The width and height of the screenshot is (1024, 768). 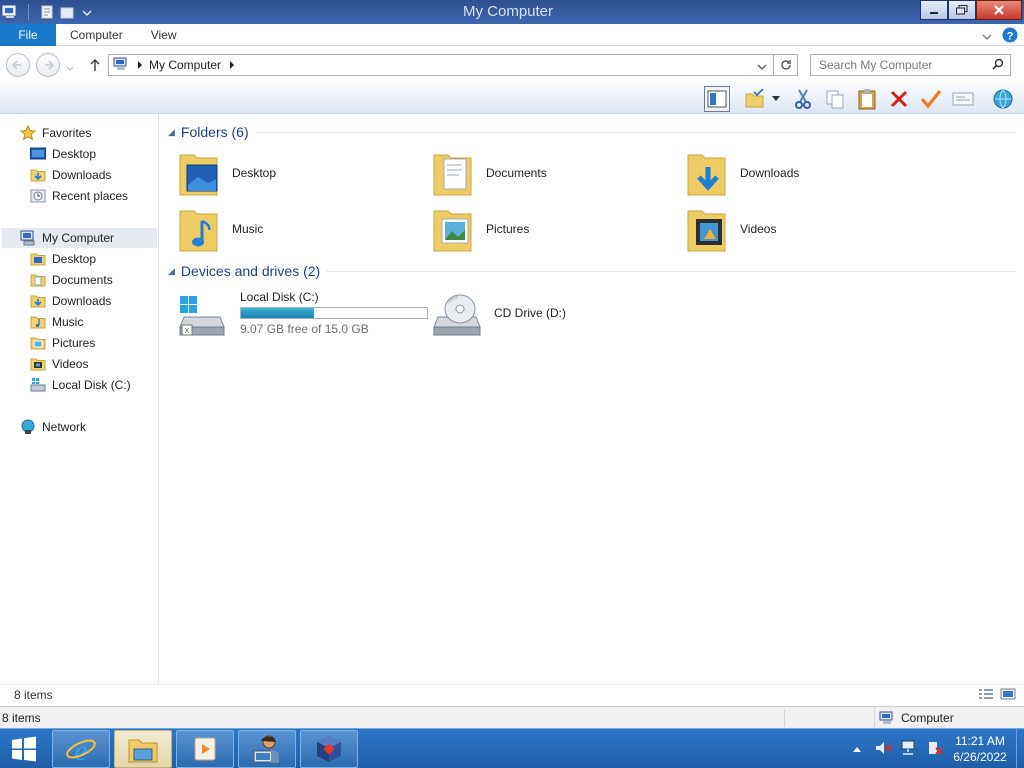 I want to click on paste-button, so click(x=867, y=99).